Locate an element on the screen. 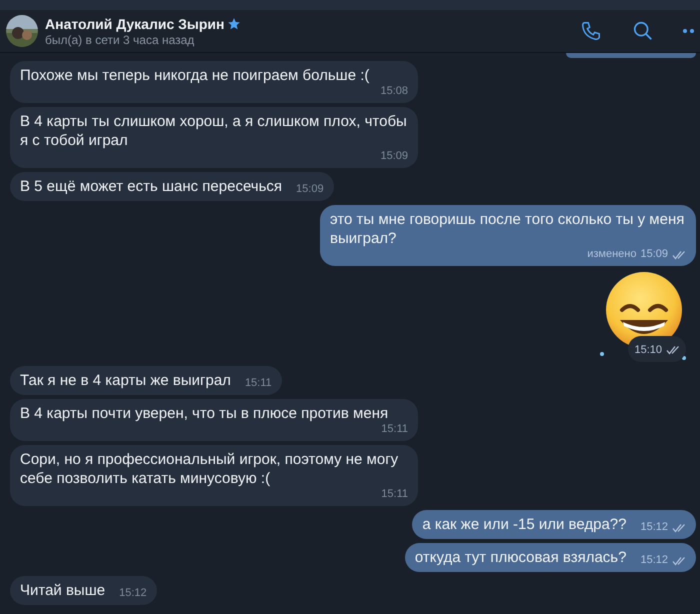  last-seen-status: был(а) в сети 3 часа назад is located at coordinates (120, 40).